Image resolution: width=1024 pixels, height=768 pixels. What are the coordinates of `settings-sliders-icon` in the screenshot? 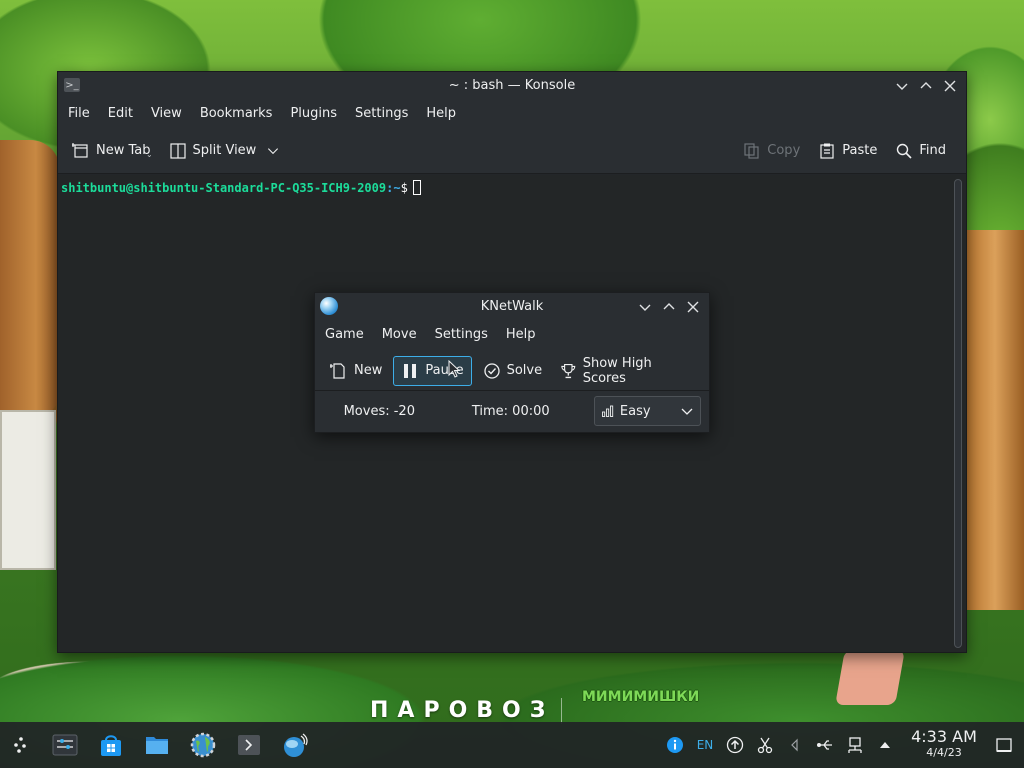 It's located at (65, 745).